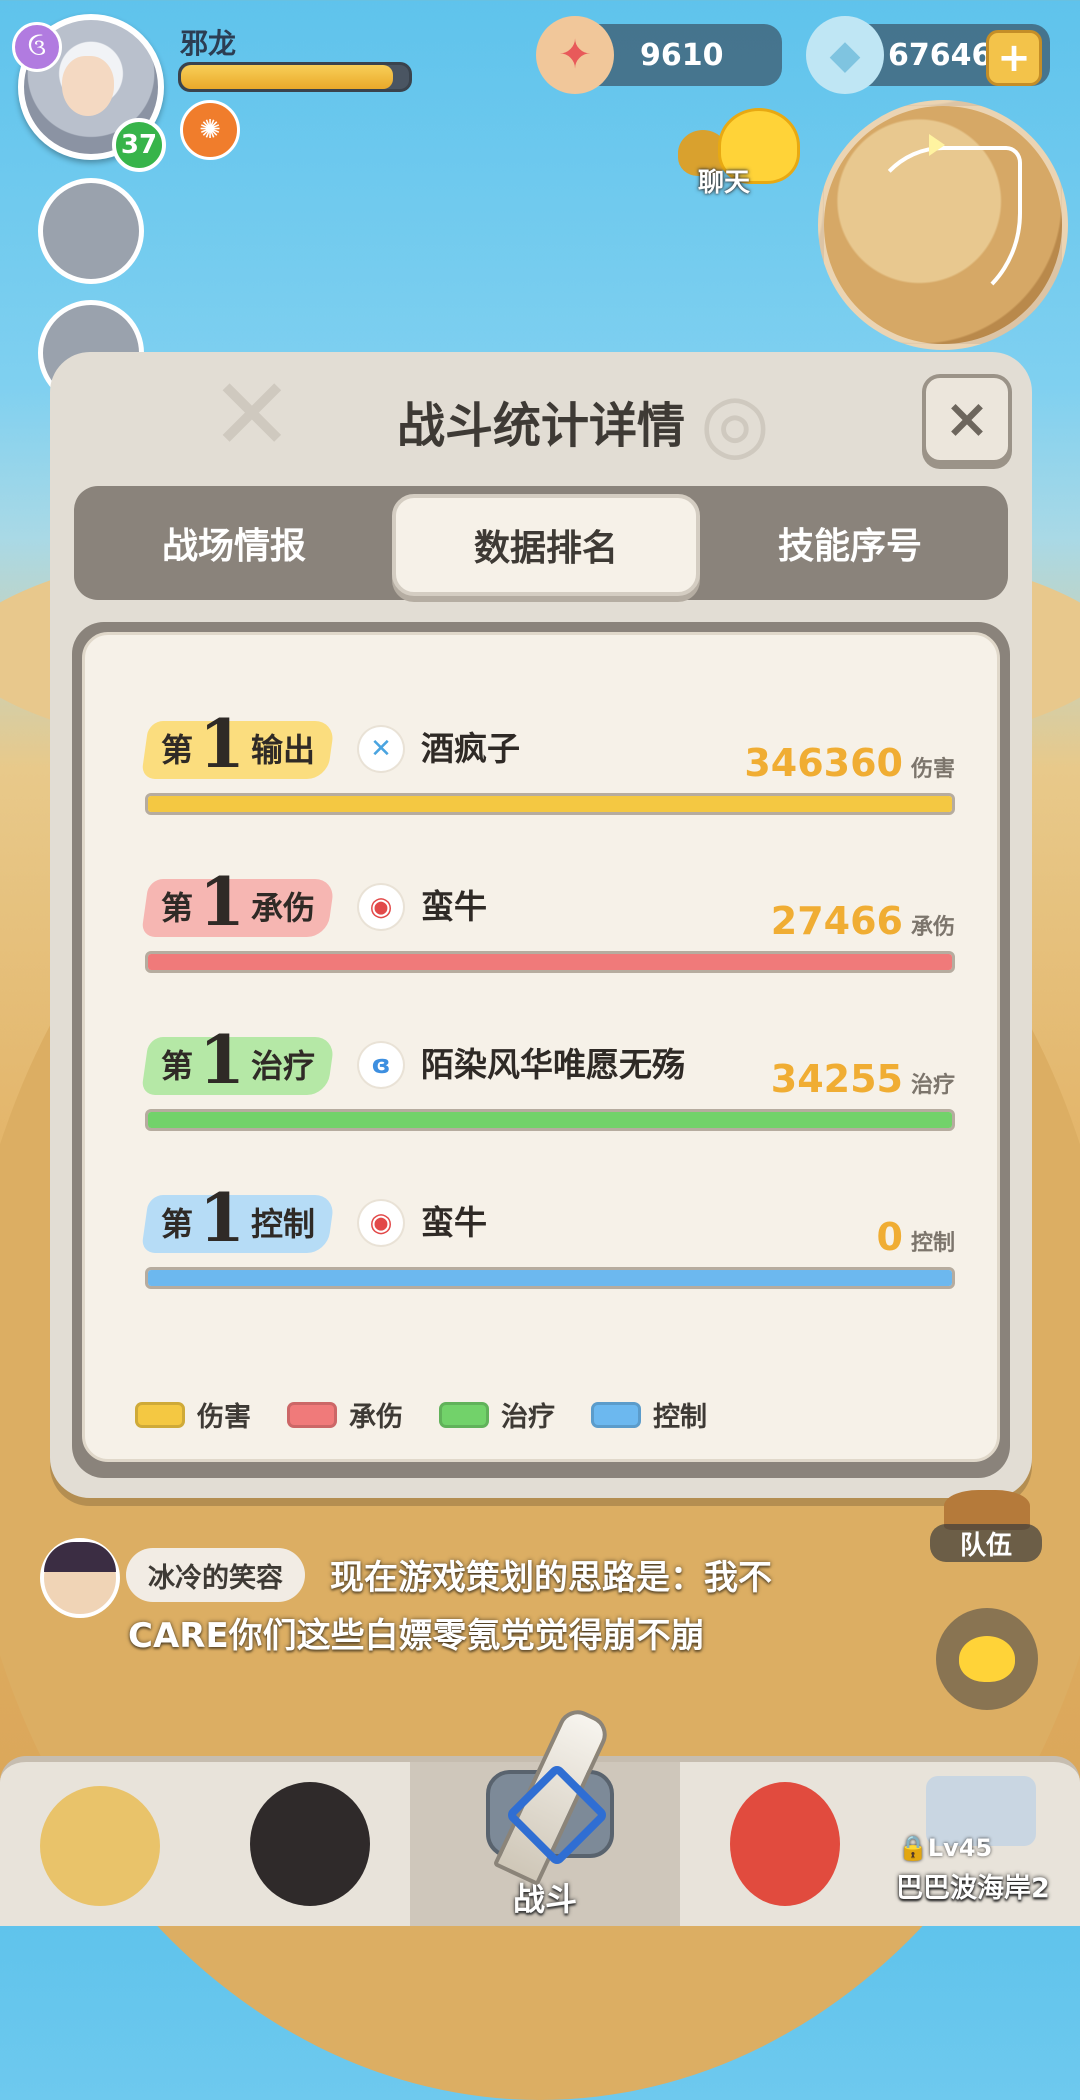  I want to click on chat-bubble-icon, so click(987, 1659).